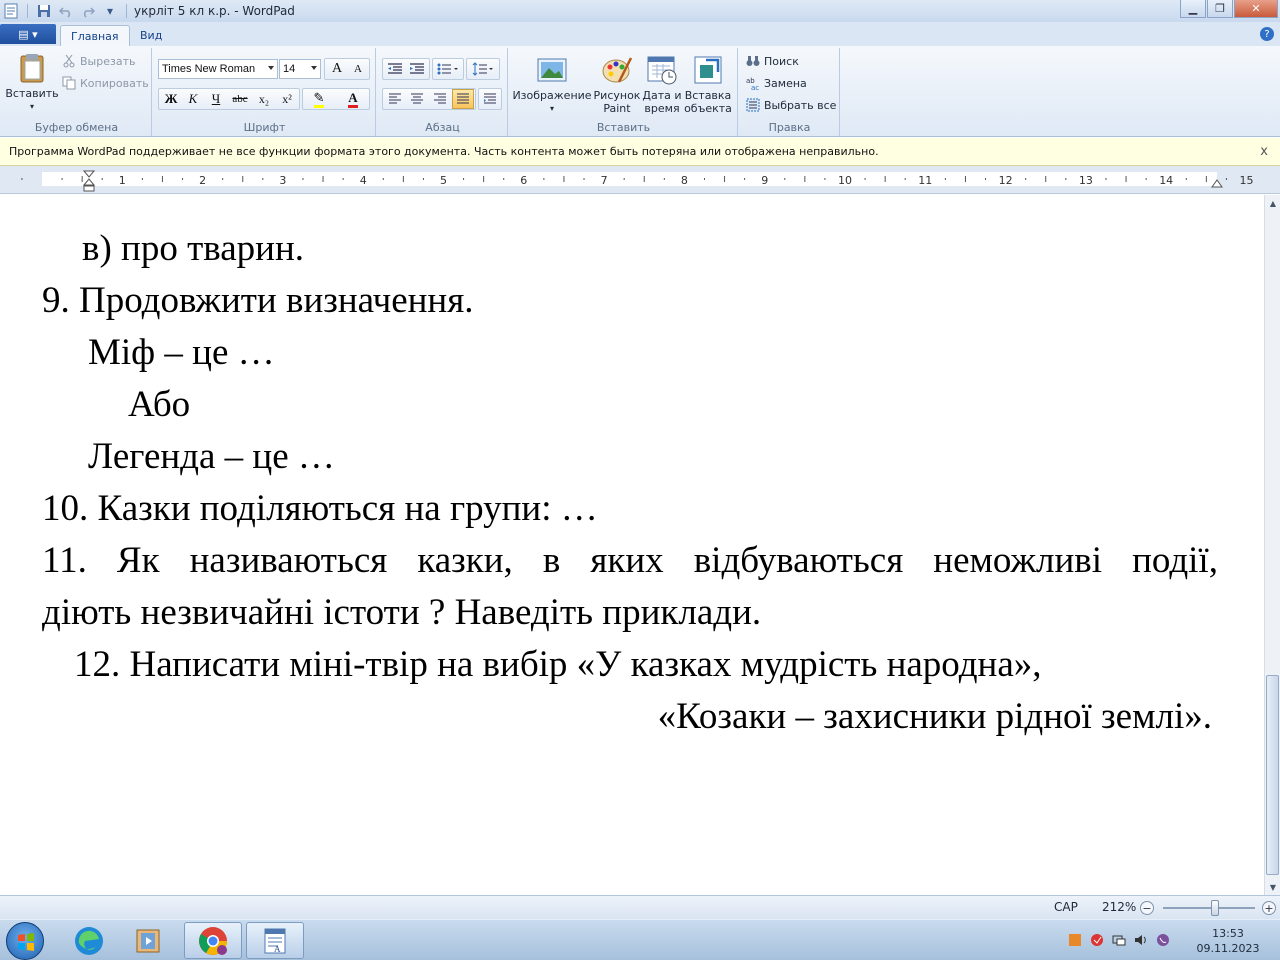  Describe the element at coordinates (1141, 940) in the screenshot. I see `volume-tray-icon` at that location.